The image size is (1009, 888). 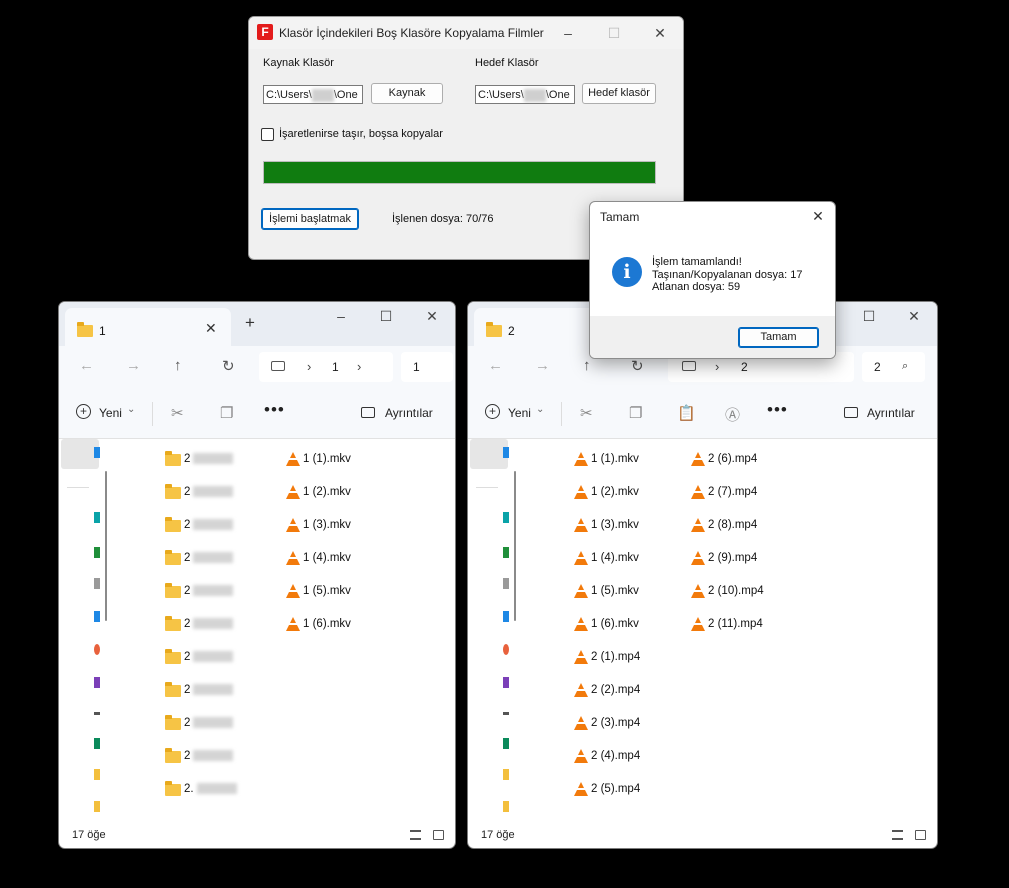 I want to click on ok-button: Tamam, so click(x=778, y=337).